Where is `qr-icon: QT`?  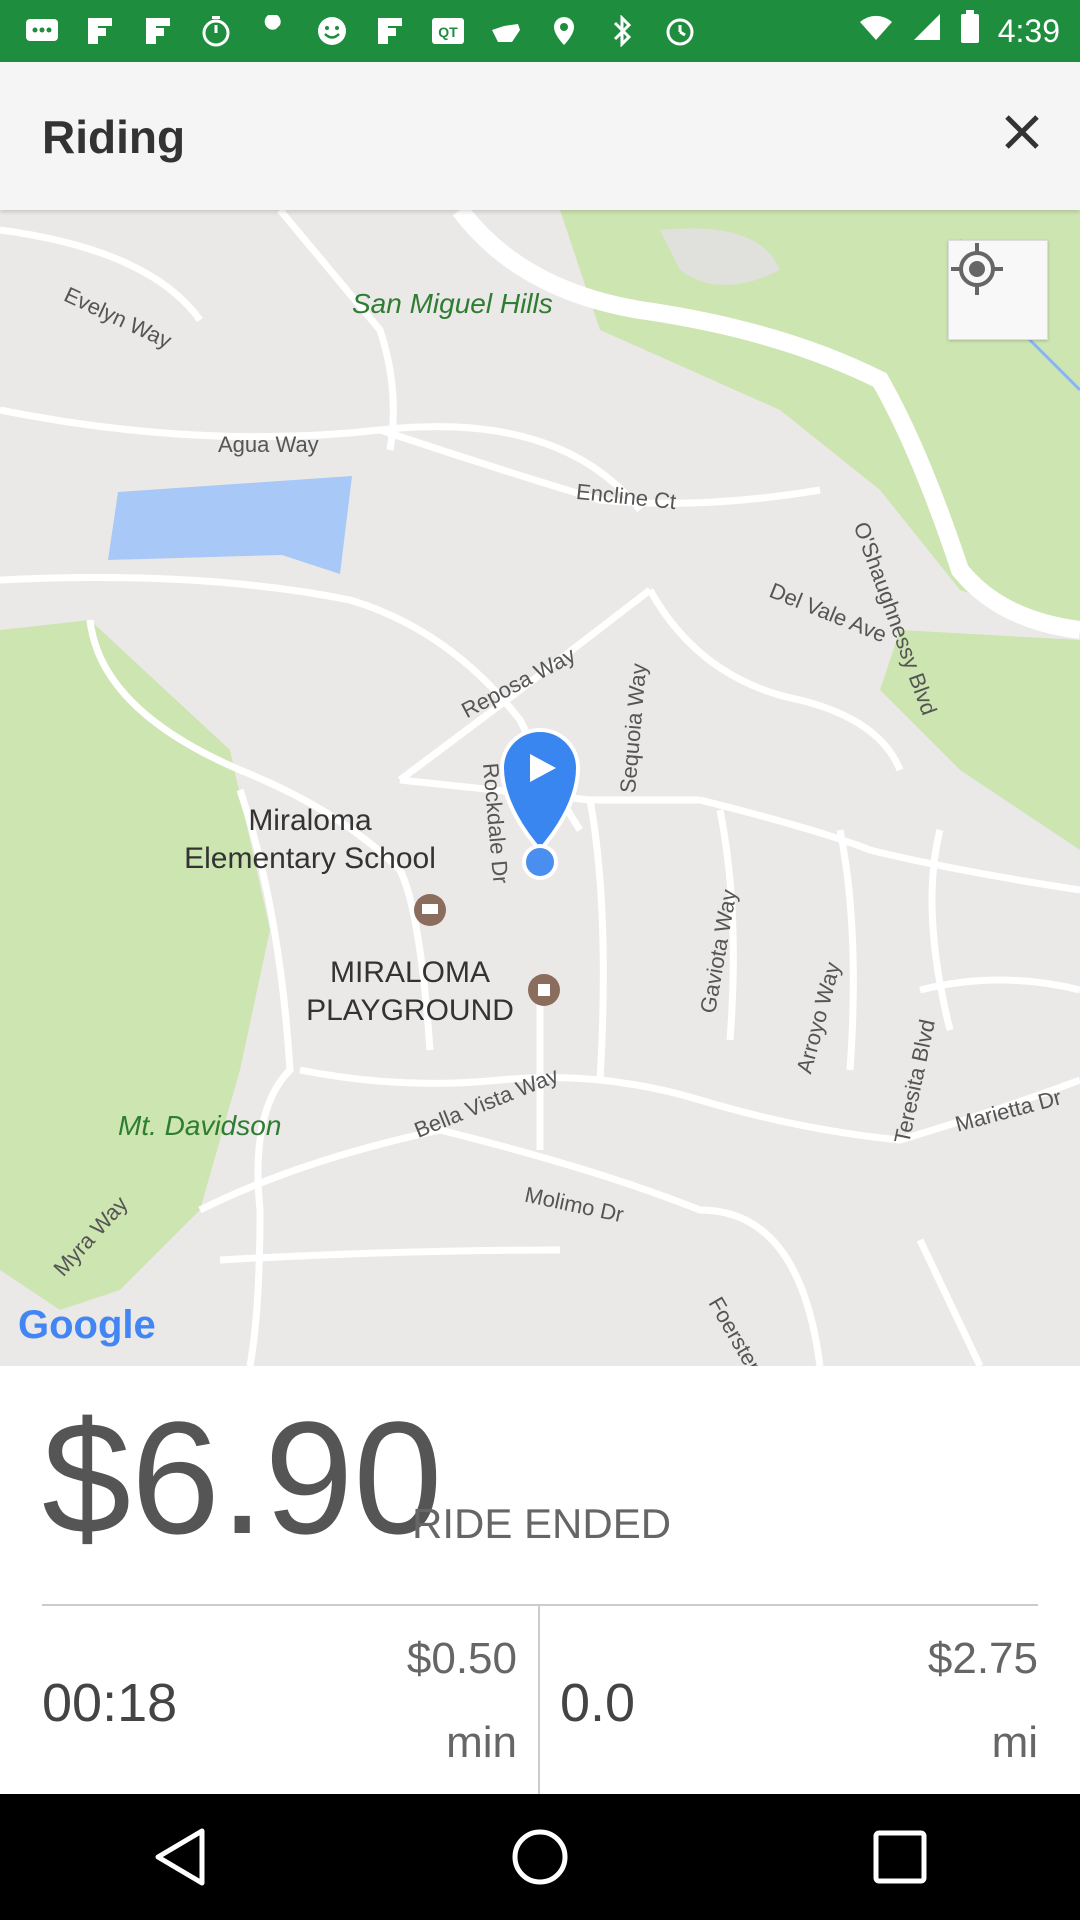
qr-icon: QT is located at coordinates (448, 31).